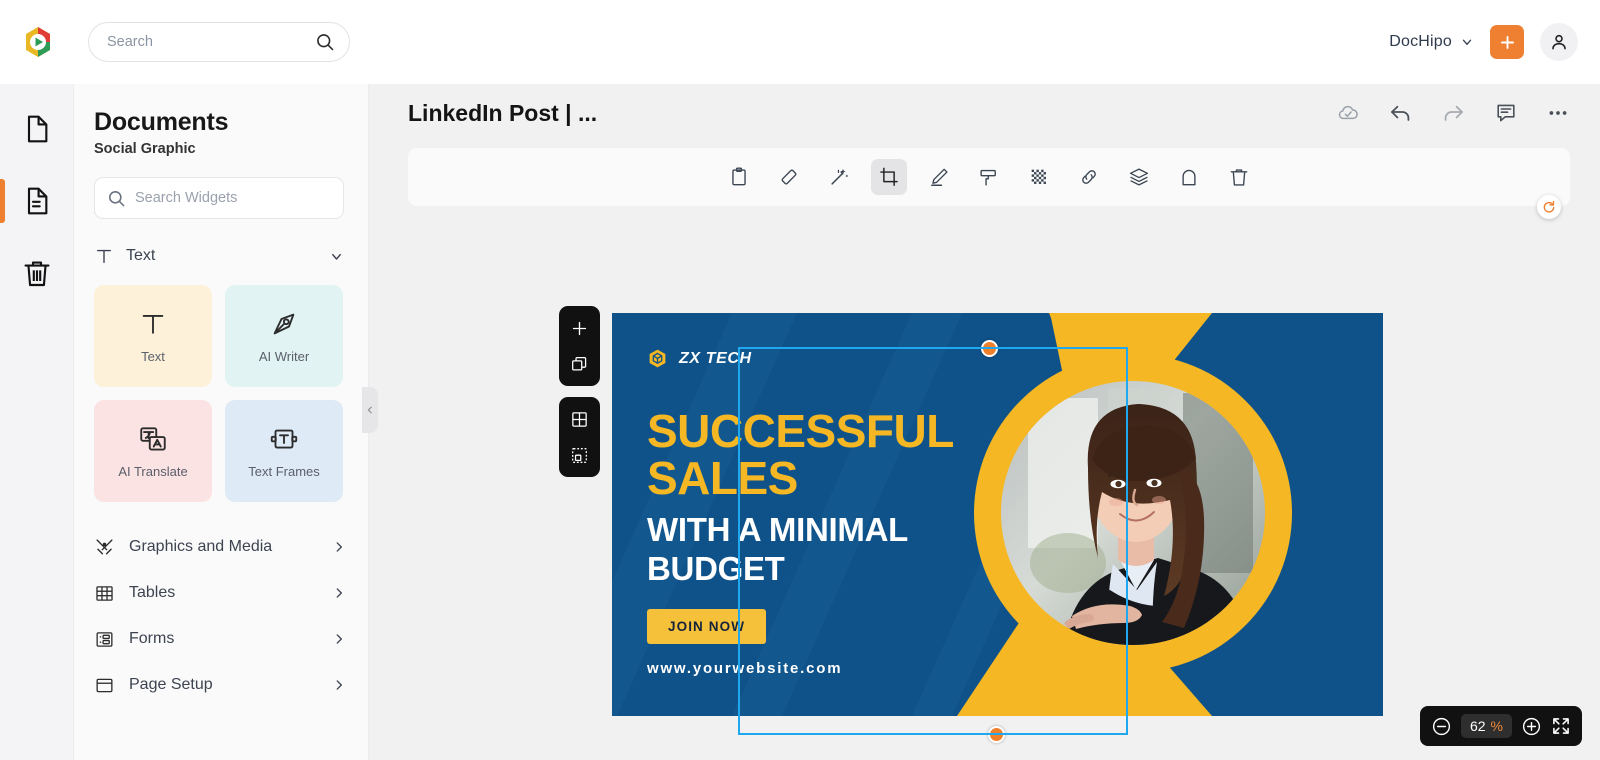 The image size is (1600, 760). I want to click on redo-arrow-icon, so click(1453, 113).